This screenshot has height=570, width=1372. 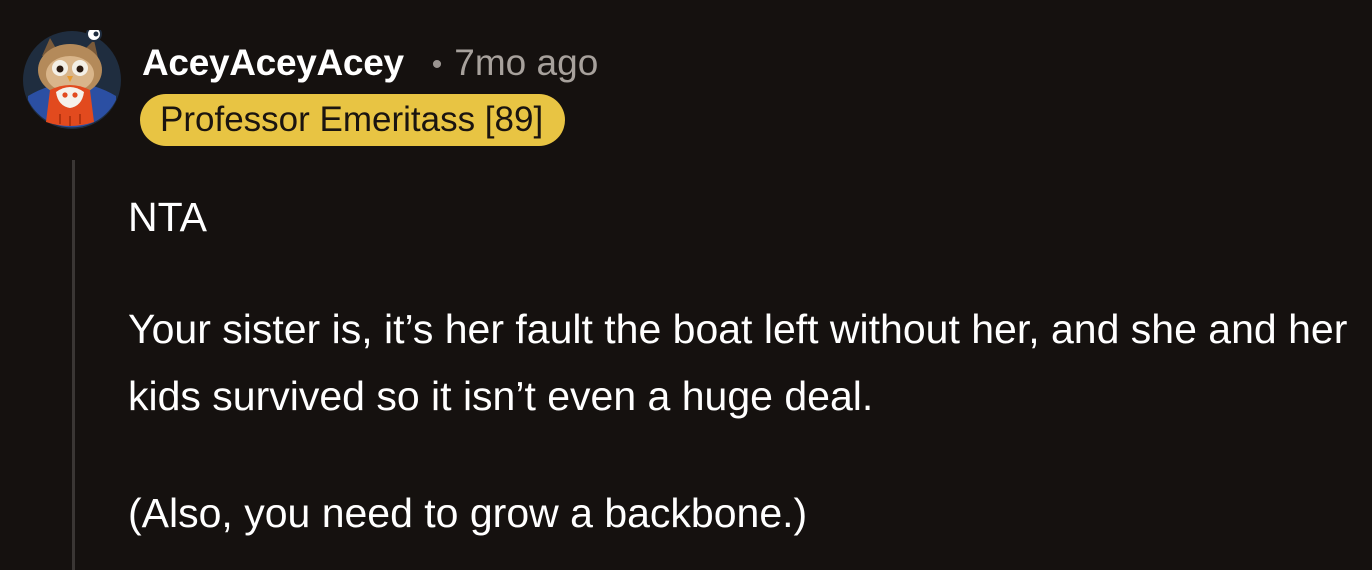 I want to click on user-avatar, so click(x=74, y=78).